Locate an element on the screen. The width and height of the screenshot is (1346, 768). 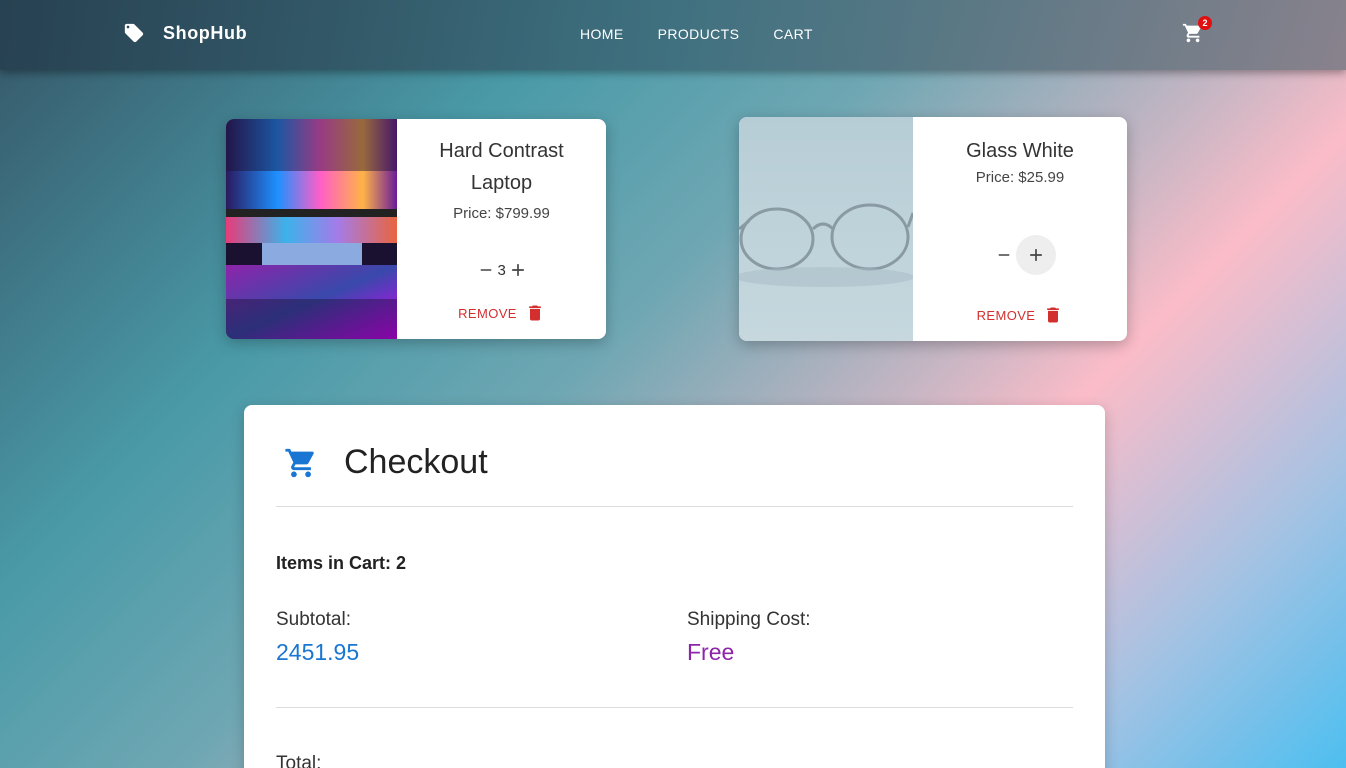
quantity-stepper: 3 is located at coordinates (501, 270).